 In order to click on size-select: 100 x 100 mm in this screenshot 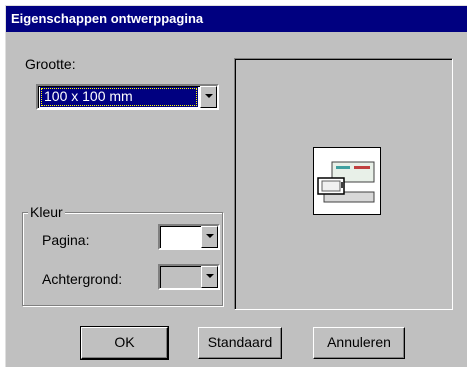, I will do `click(127, 97)`.